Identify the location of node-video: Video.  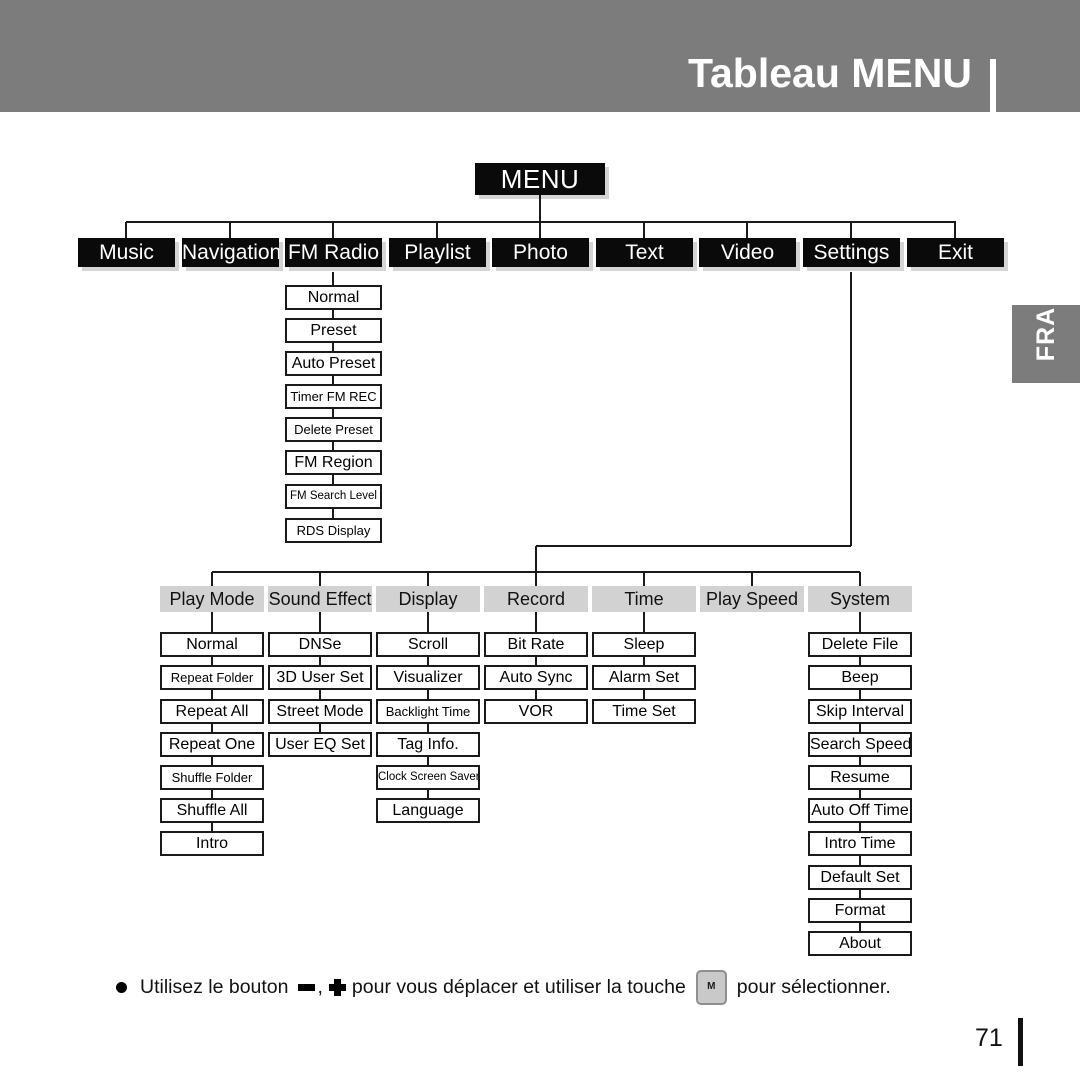
(747, 252).